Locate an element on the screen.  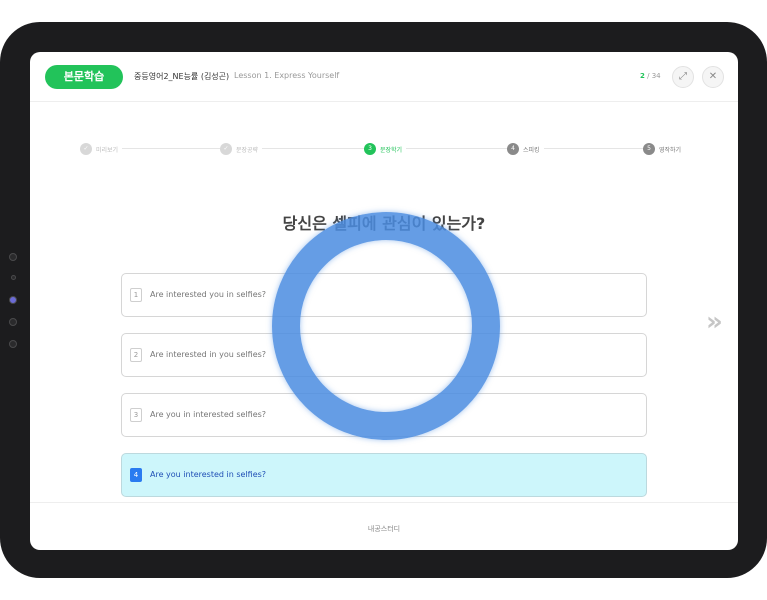
device-camera is located at coordinates (13, 300).